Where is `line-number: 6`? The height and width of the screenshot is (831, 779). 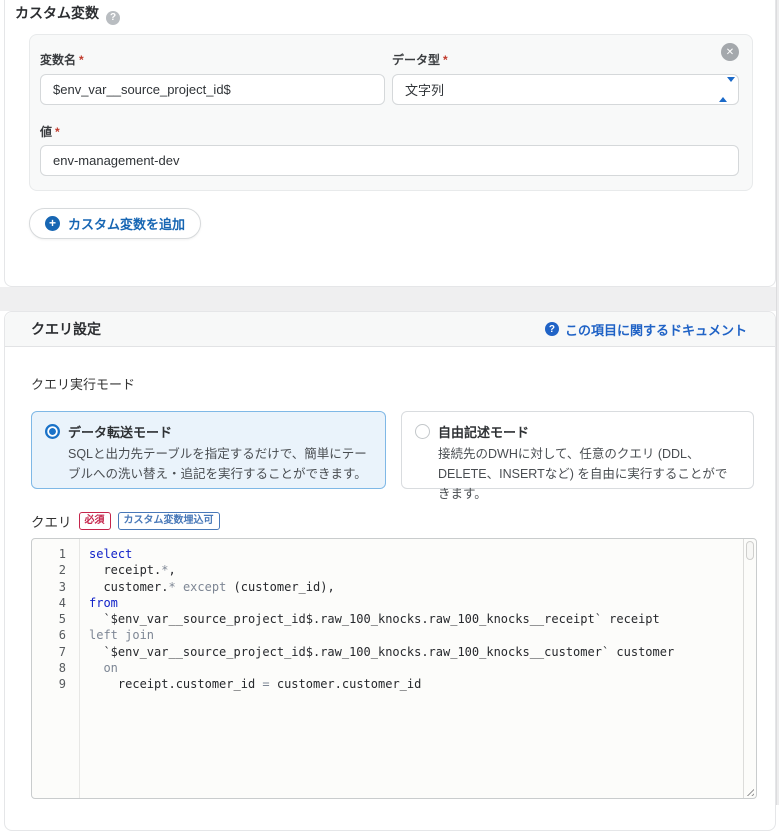 line-number: 6 is located at coordinates (62, 635).